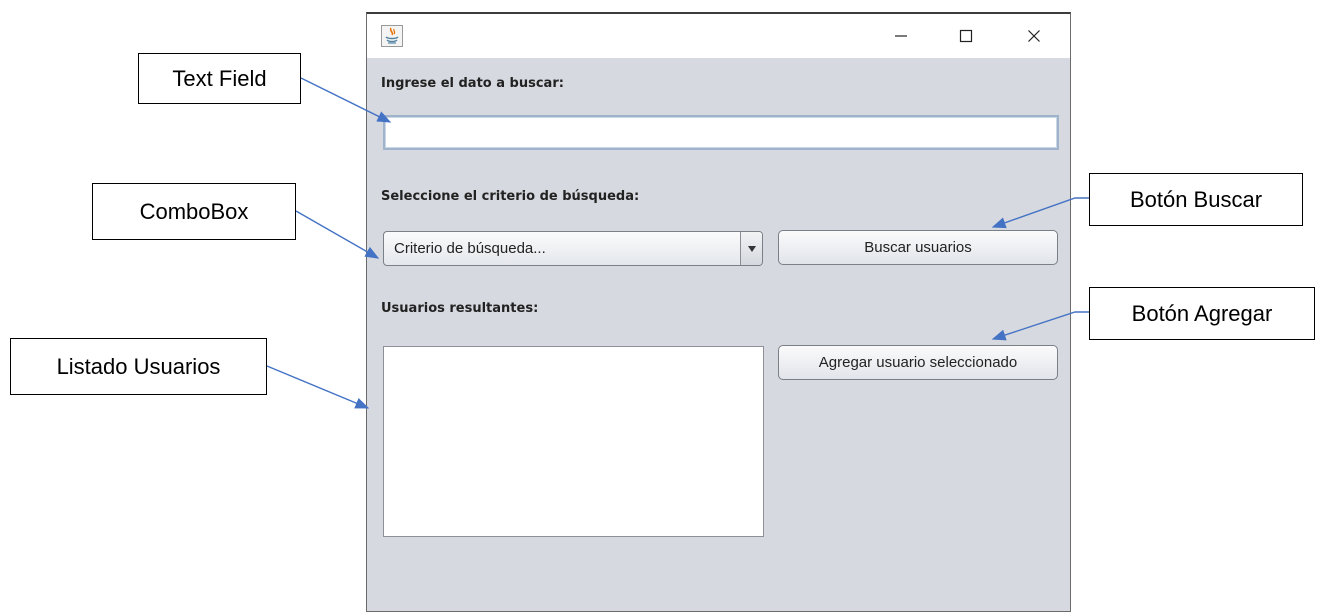 This screenshot has height=612, width=1321. What do you see at coordinates (460, 308) in the screenshot?
I see `results-label: Usuarios resultantes:` at bounding box center [460, 308].